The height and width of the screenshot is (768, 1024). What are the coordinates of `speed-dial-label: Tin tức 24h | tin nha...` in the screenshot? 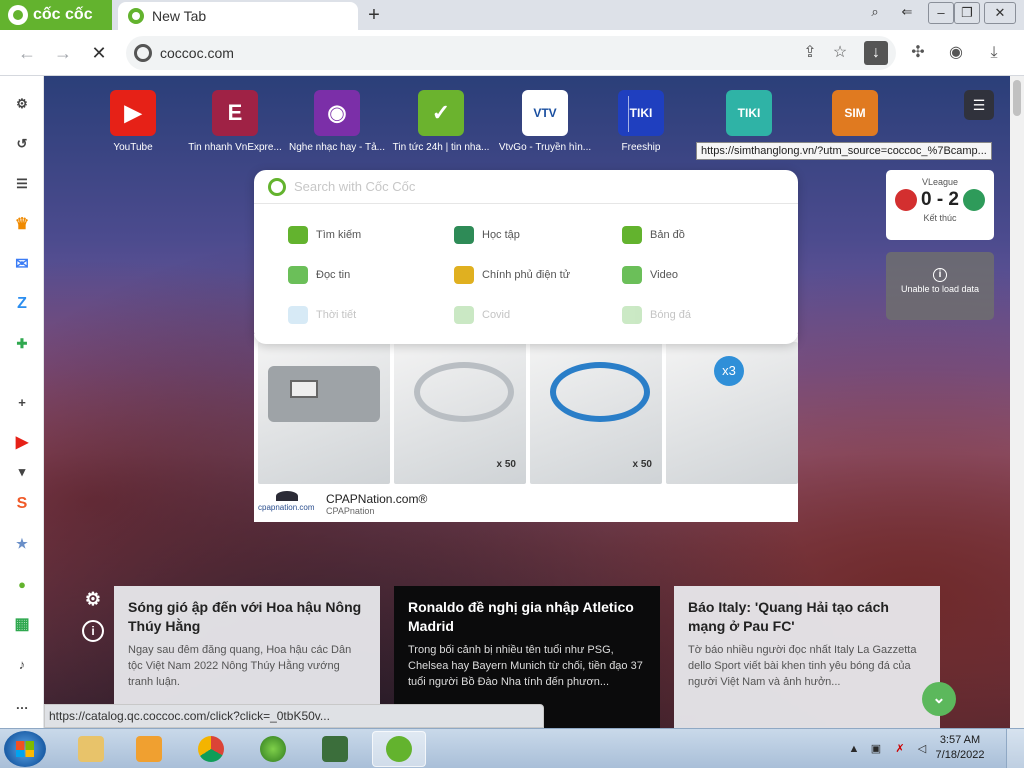 It's located at (441, 147).